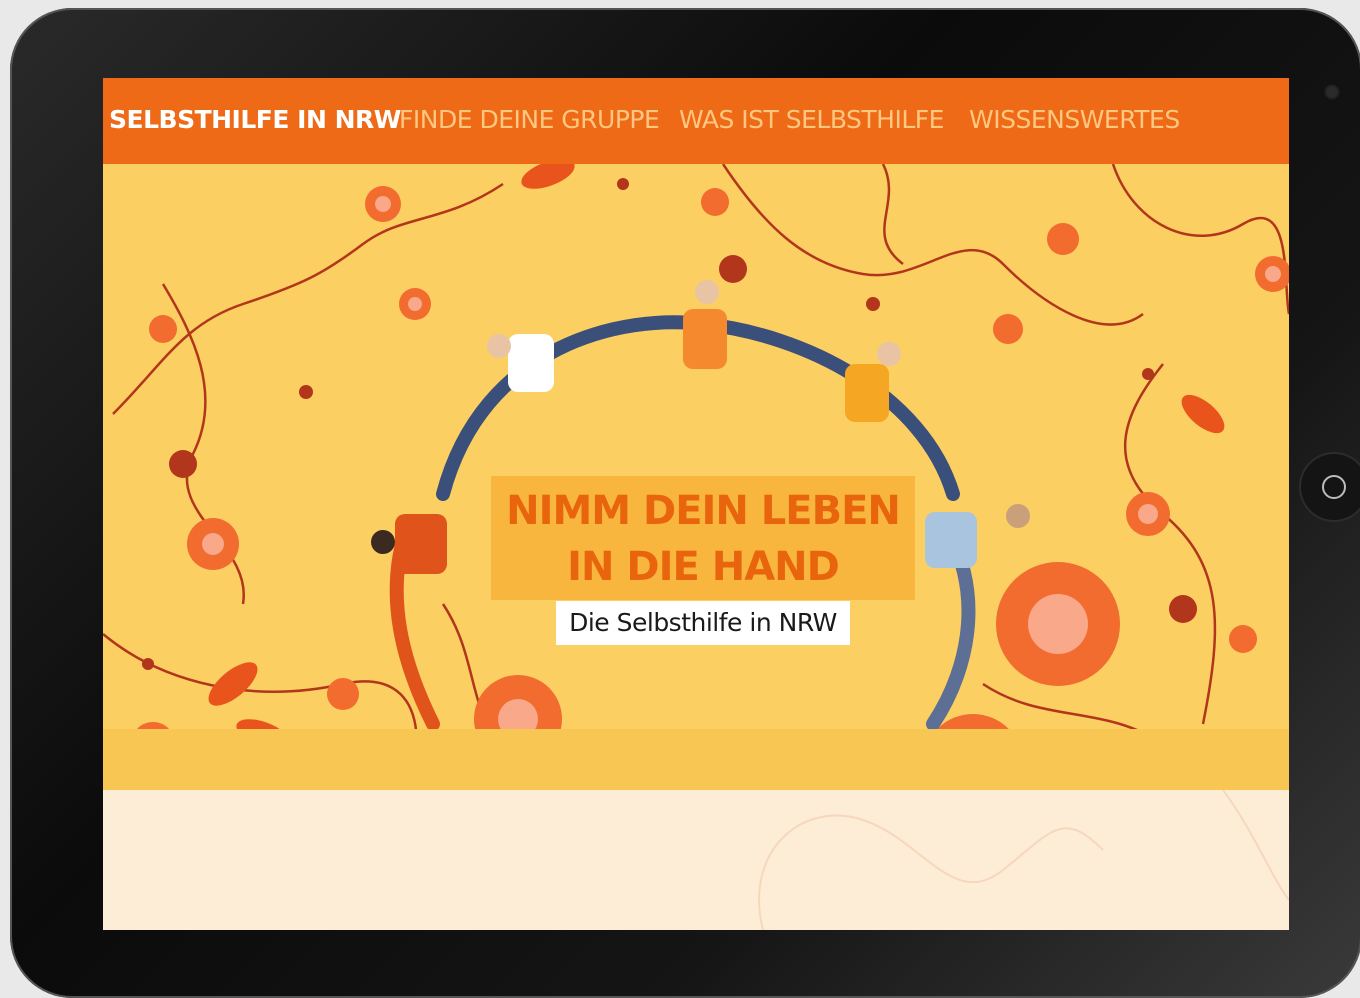  I want to click on headline-box: NIMM DEIN LEBEN IN DIE HAND, so click(703, 538).